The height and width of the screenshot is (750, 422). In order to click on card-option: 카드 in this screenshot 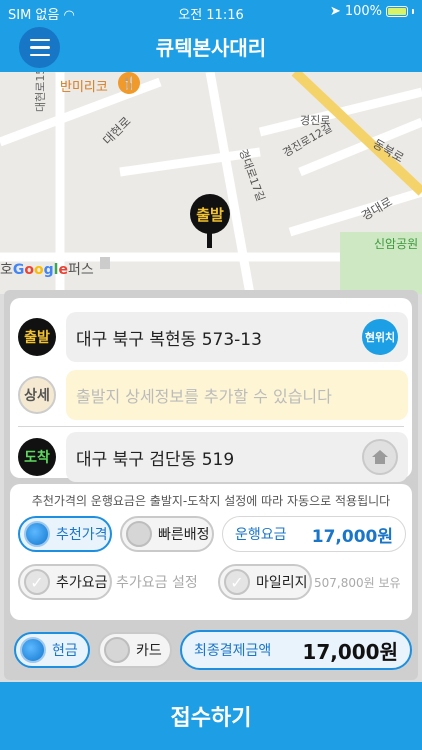, I will do `click(135, 650)`.